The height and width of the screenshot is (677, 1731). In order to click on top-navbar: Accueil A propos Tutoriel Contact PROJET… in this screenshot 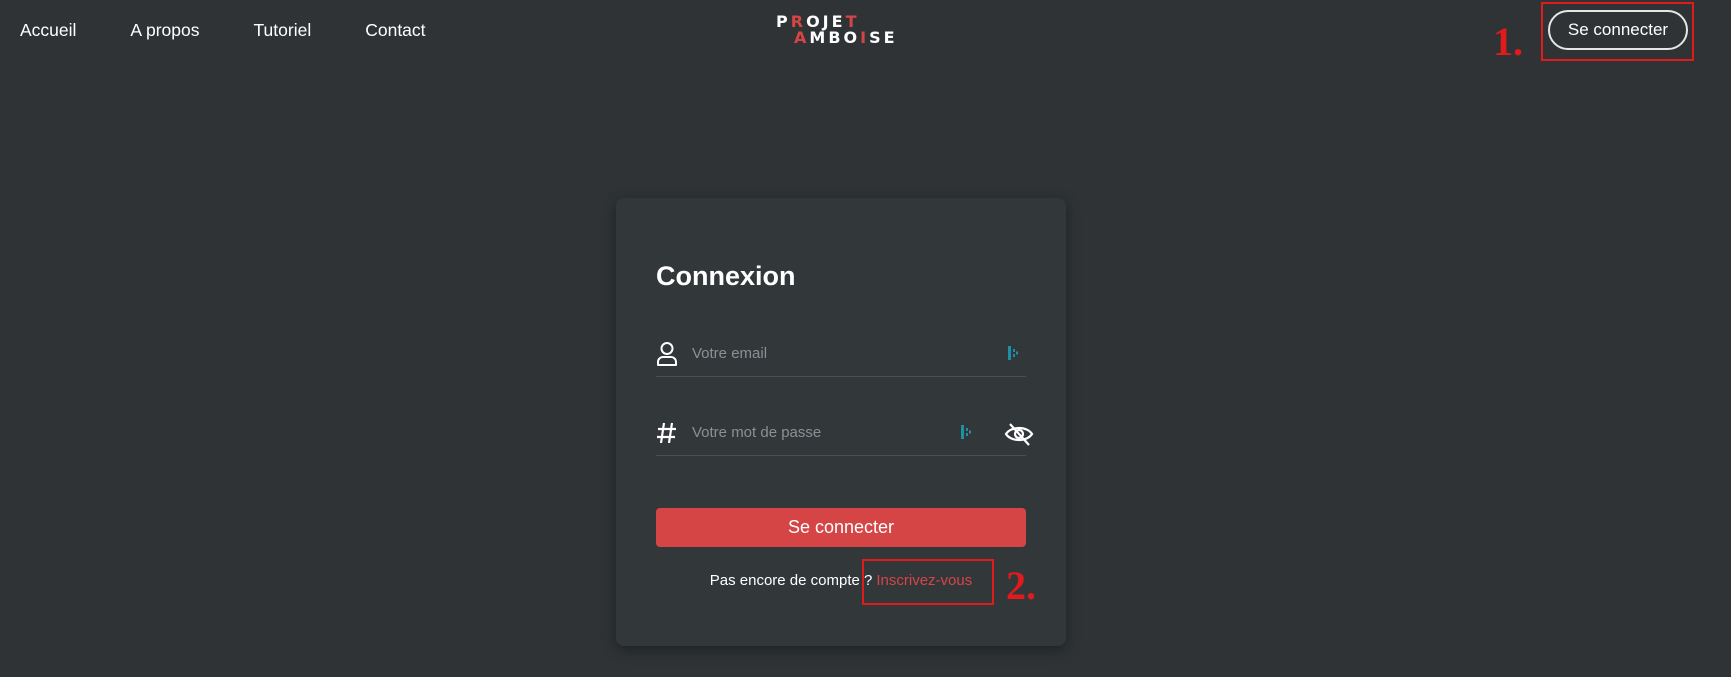, I will do `click(865, 31)`.